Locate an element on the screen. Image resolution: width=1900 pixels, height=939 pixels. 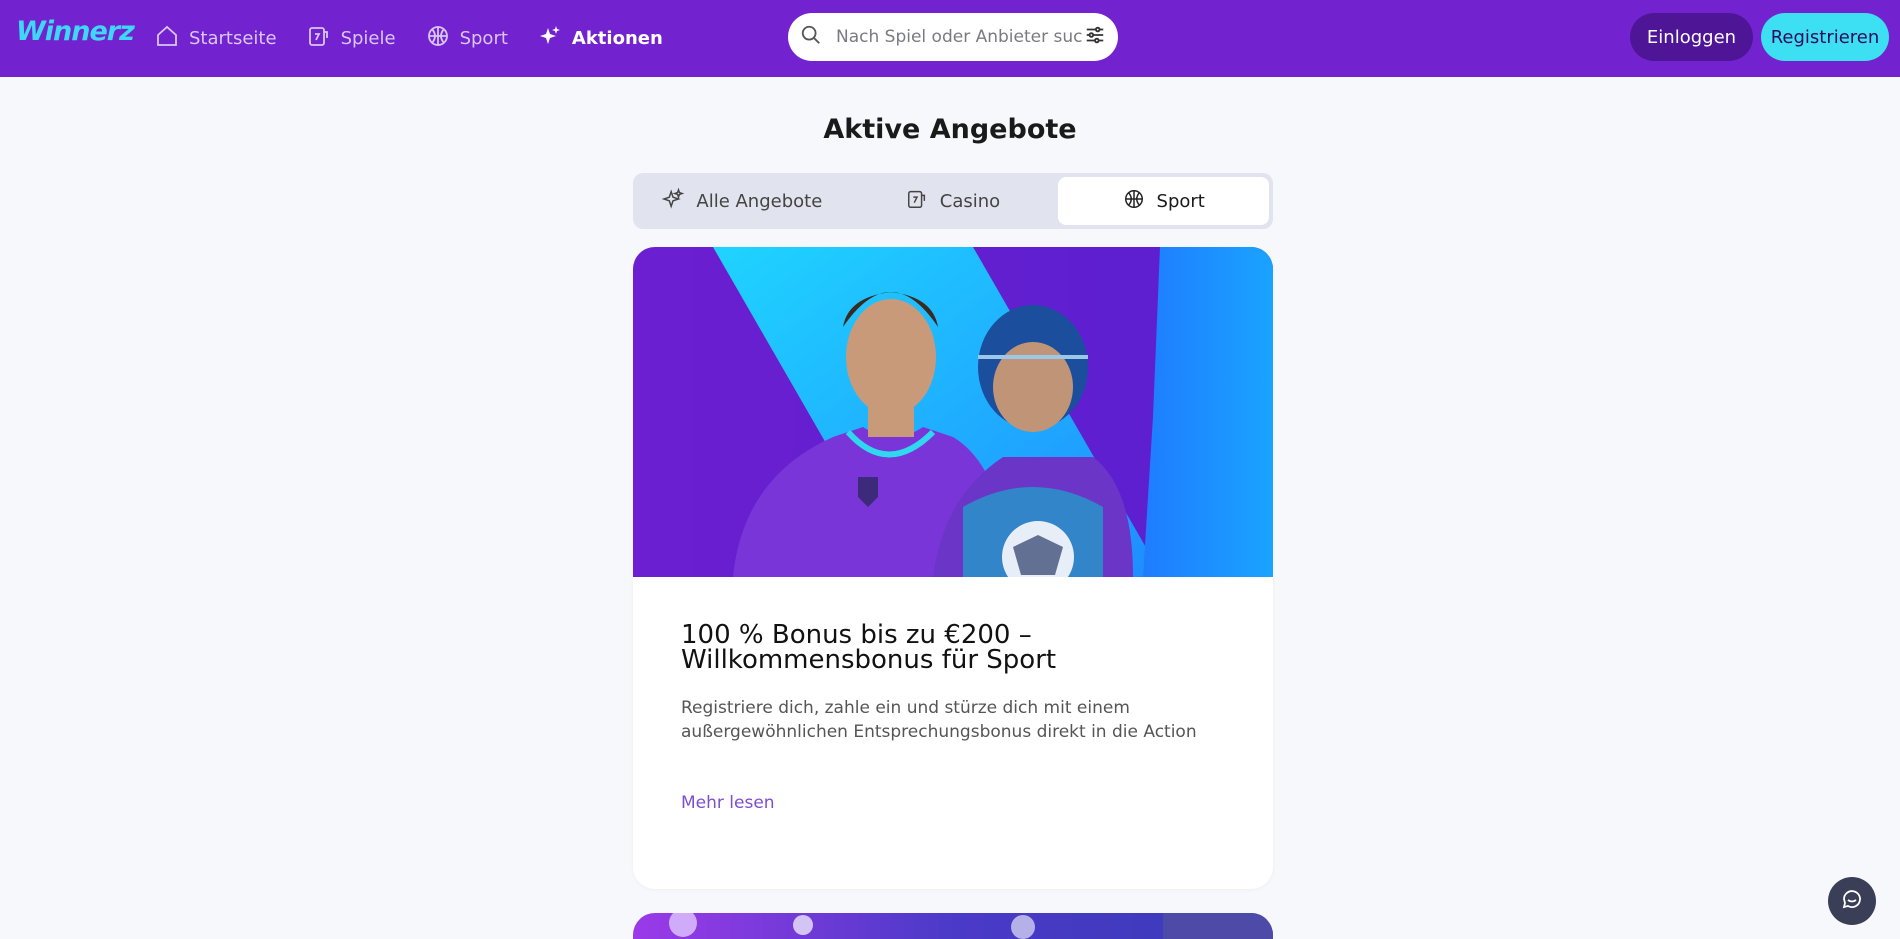
tab-label: Sport is located at coordinates (1180, 201).